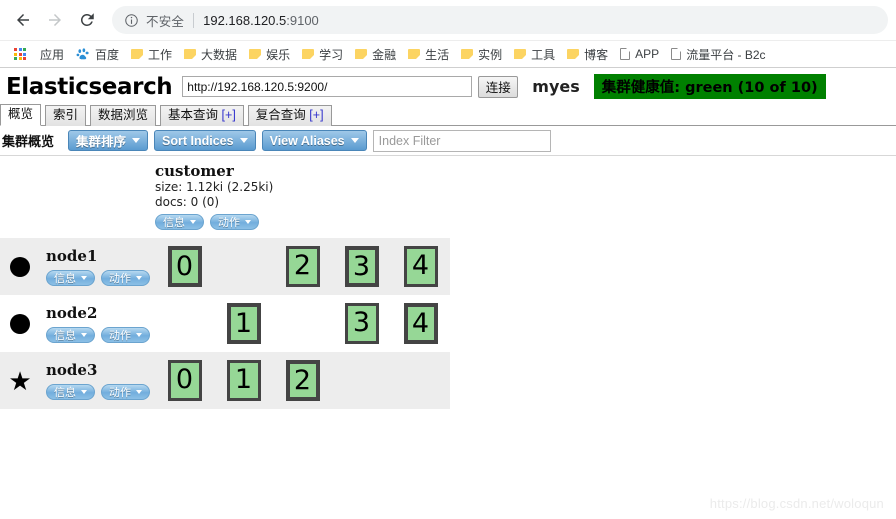  What do you see at coordinates (28, 142) in the screenshot?
I see `toolbar-title: 集群概览` at bounding box center [28, 142].